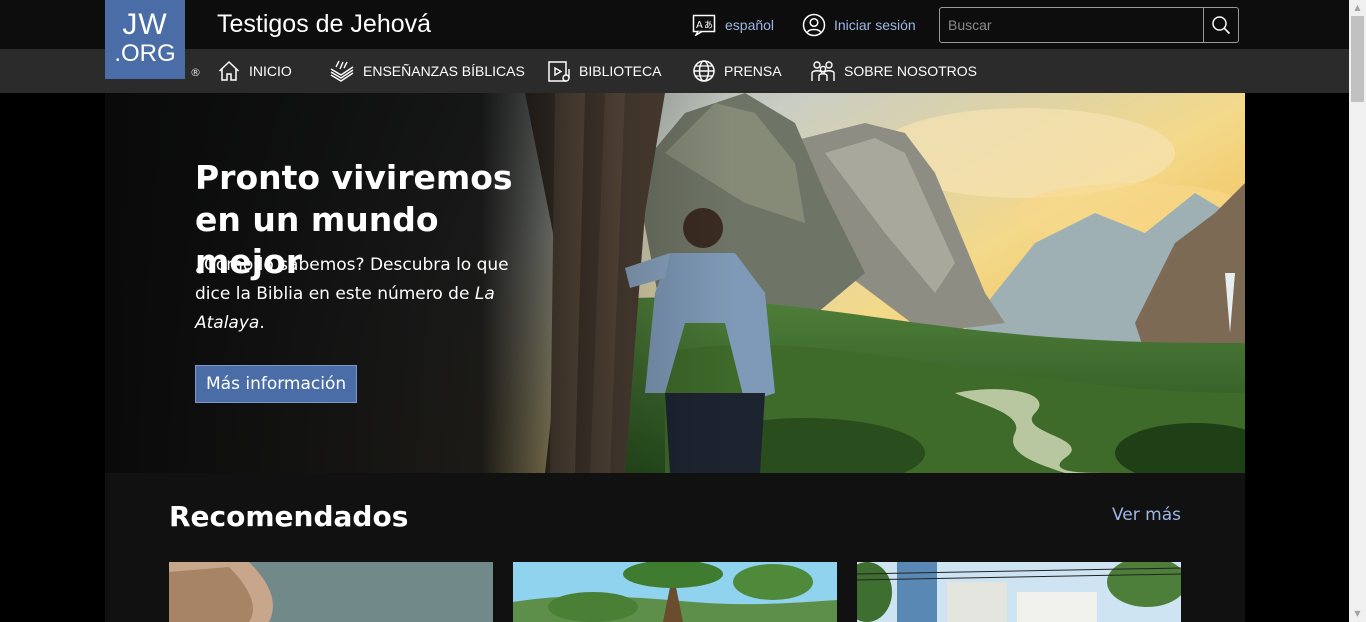 The width and height of the screenshot is (1366, 622). What do you see at coordinates (1357, 614) in the screenshot?
I see `scroll-down-arrow-icon: ▼` at bounding box center [1357, 614].